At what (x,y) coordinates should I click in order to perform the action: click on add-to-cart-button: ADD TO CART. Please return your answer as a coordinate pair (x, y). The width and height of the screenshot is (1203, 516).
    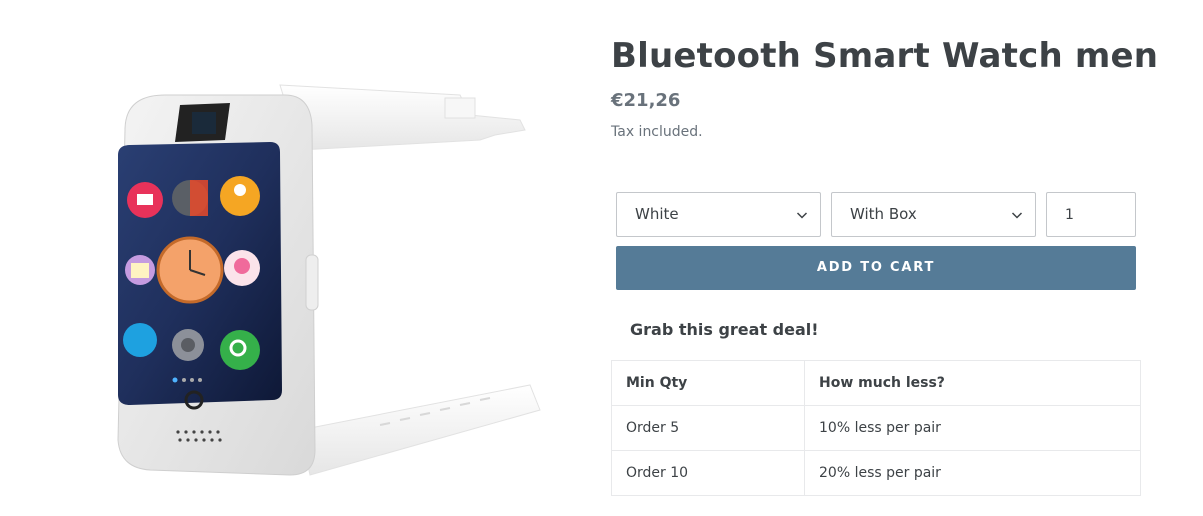
    Looking at the image, I should click on (876, 268).